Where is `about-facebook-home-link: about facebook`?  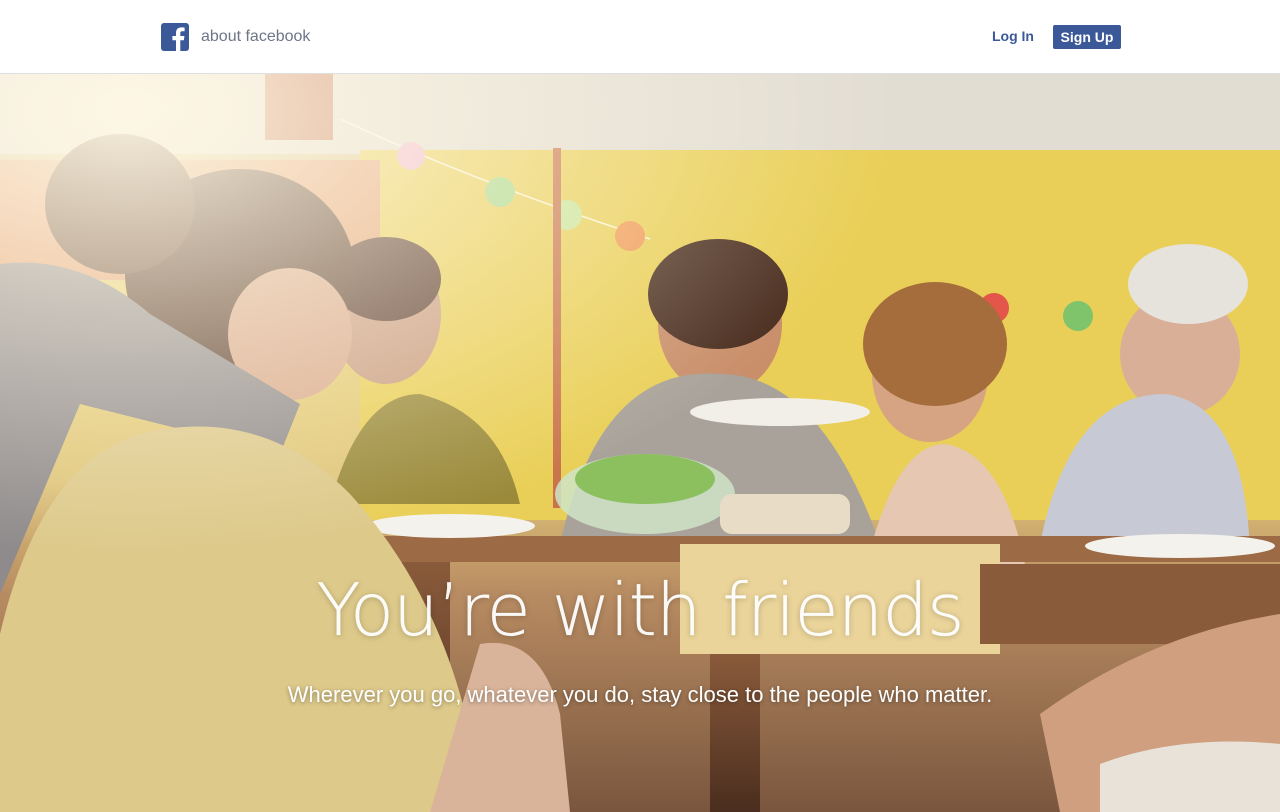
about-facebook-home-link: about facebook is located at coordinates (235, 37).